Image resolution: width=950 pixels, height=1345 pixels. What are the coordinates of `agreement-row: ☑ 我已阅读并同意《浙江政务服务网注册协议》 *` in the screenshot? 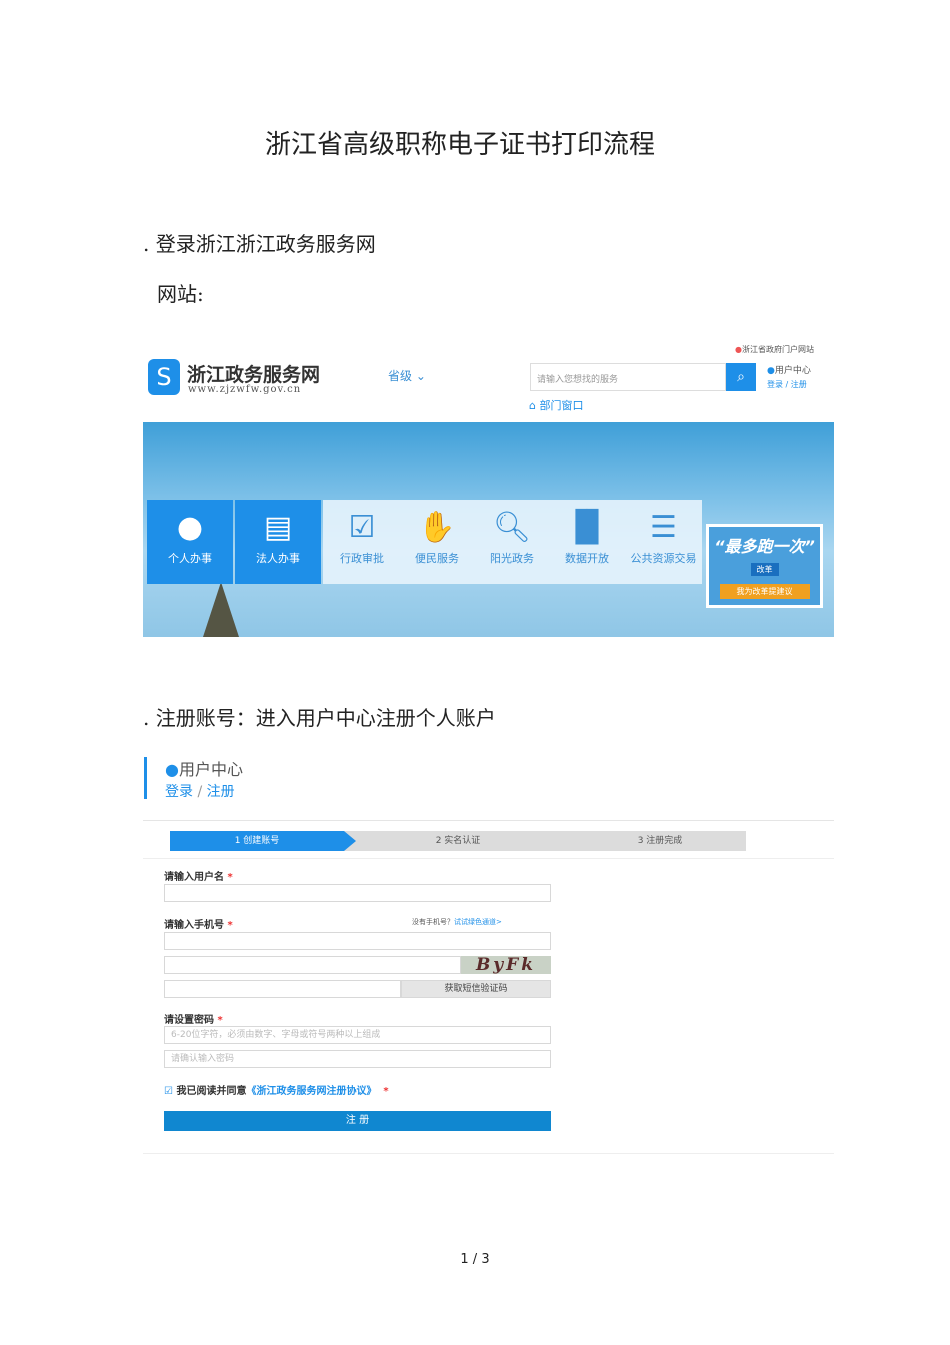 It's located at (276, 1089).